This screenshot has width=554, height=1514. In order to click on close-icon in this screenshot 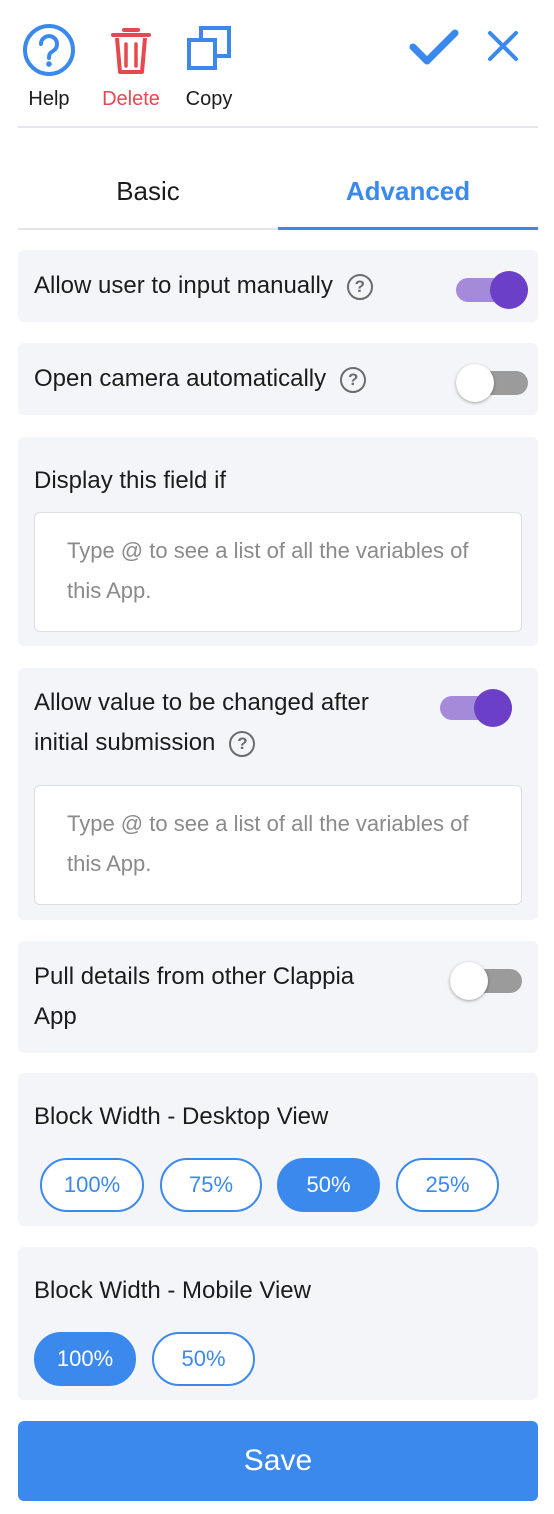, I will do `click(503, 46)`.